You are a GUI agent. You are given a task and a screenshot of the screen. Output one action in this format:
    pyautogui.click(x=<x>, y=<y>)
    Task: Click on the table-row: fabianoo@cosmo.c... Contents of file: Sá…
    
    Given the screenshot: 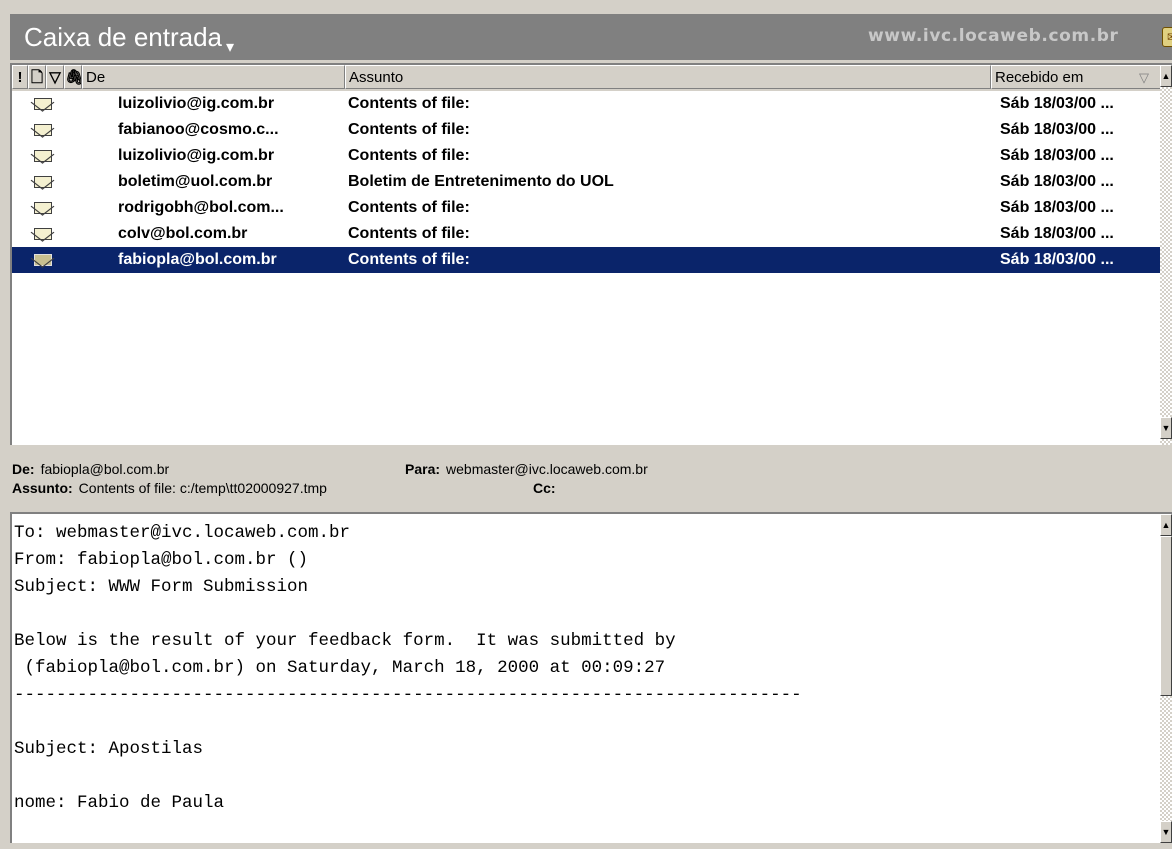 What is the action you would take?
    pyautogui.click(x=587, y=130)
    